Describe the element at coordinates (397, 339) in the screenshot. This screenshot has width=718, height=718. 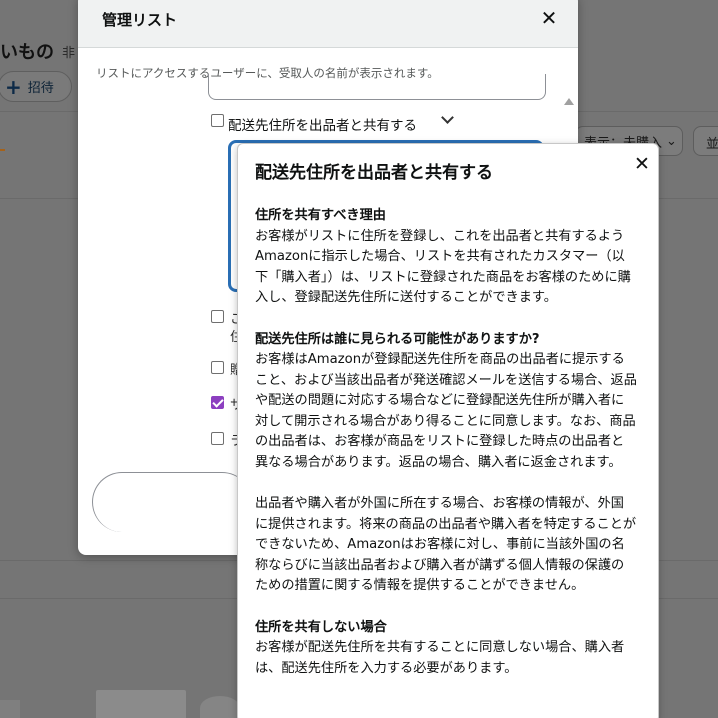
I see `section-heading: 配送先住所は誰に見られる可能性がありますか?` at that location.